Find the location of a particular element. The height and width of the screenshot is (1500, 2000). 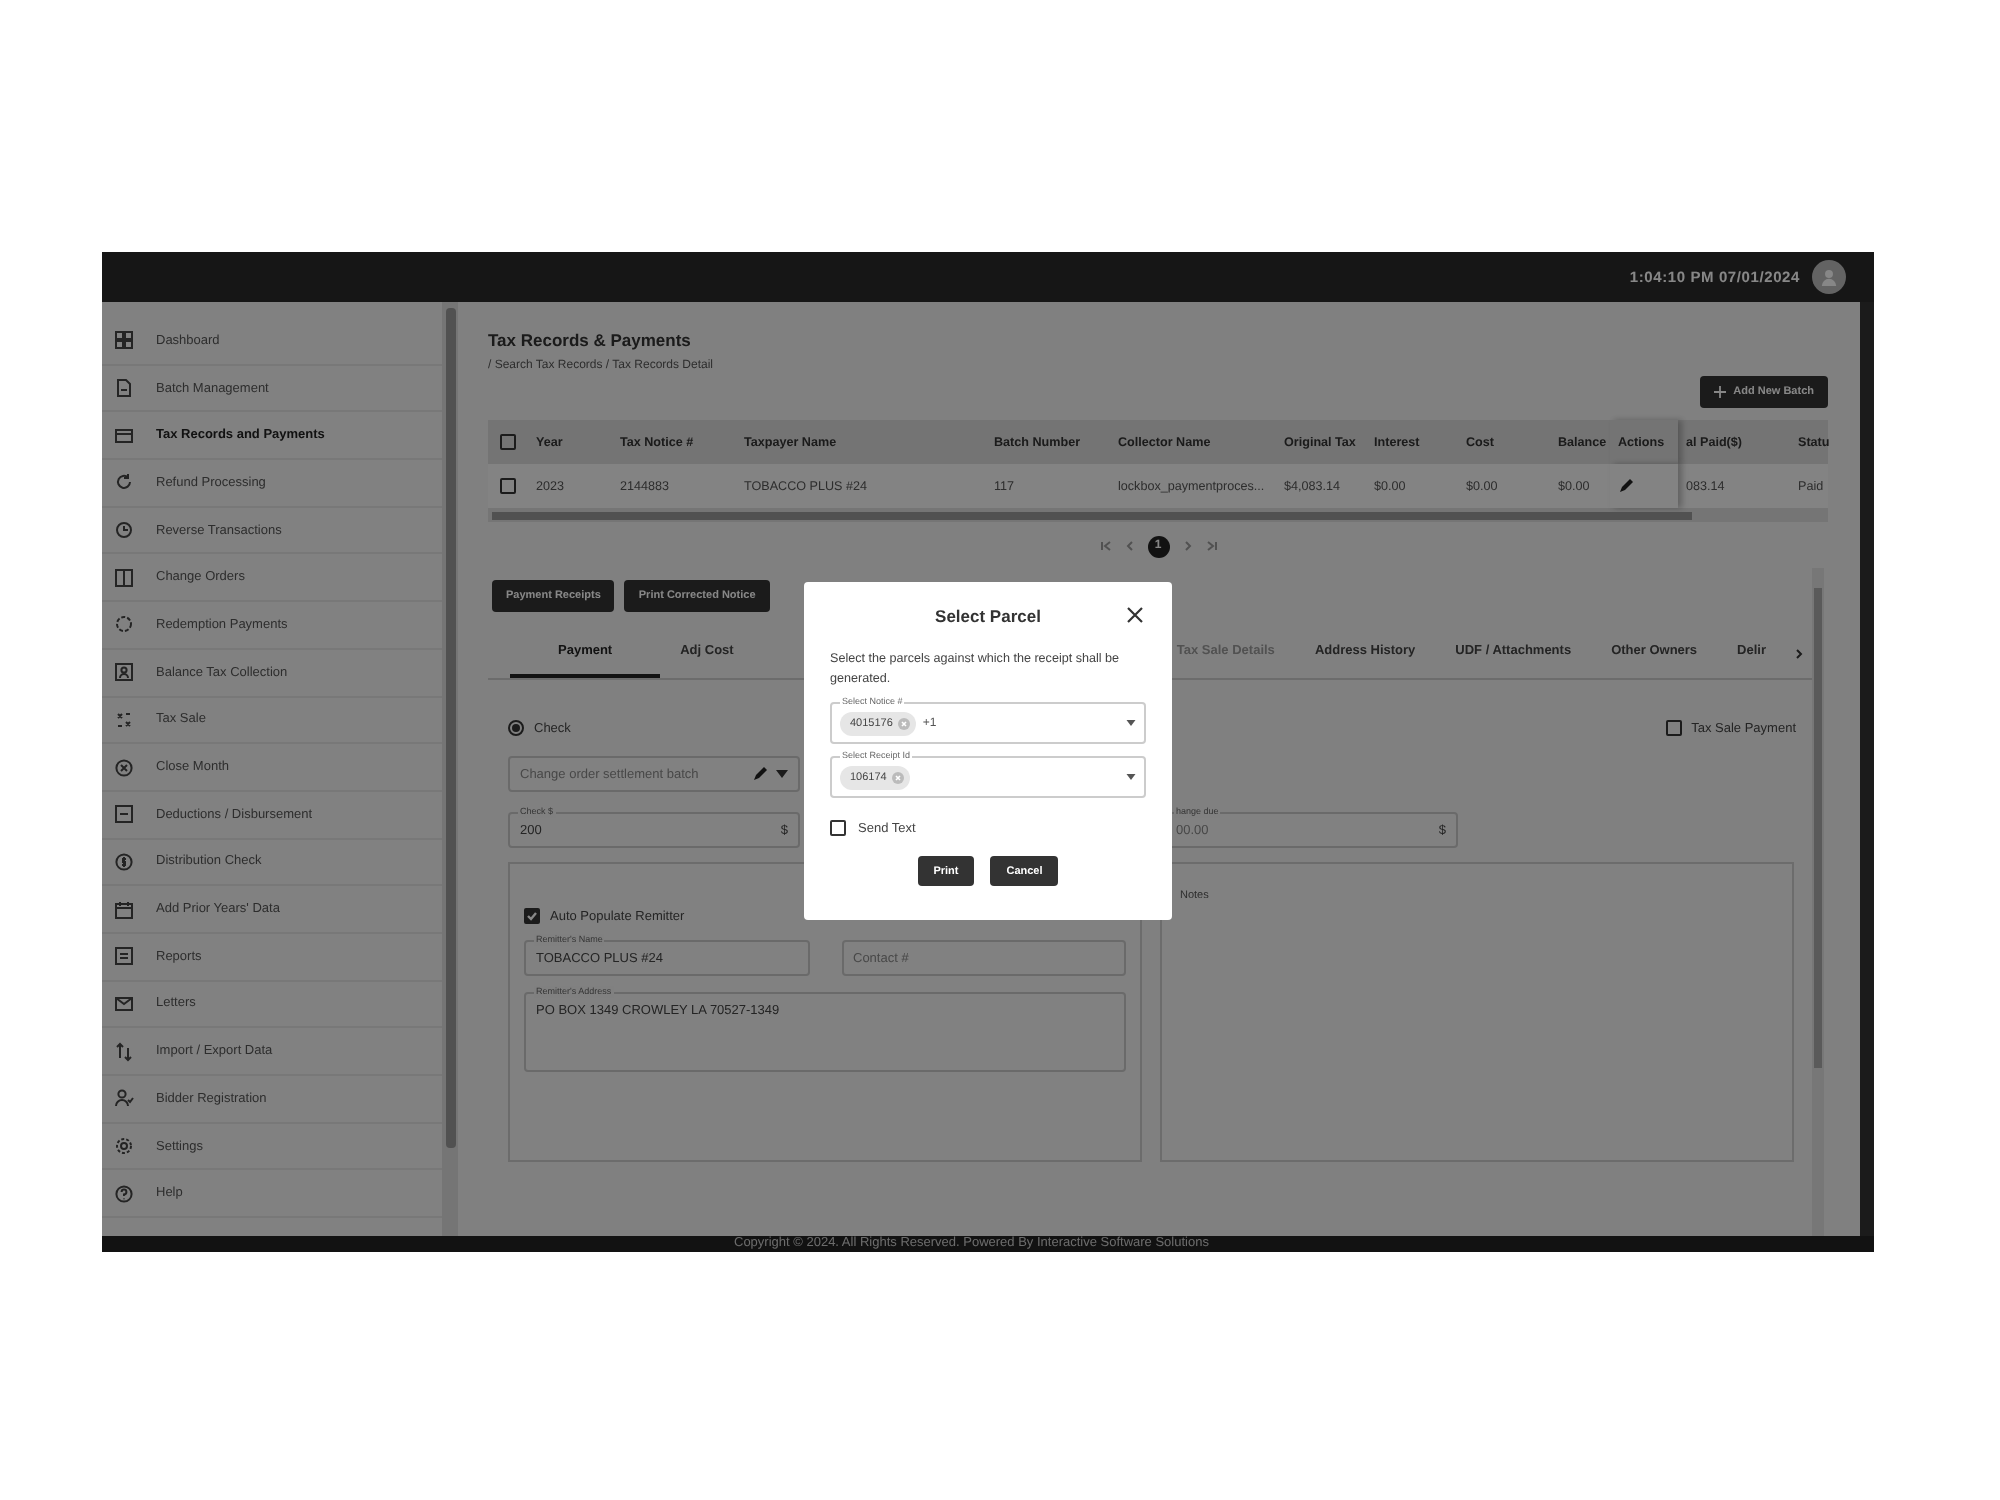

page-title: Tax Records & Payments is located at coordinates (590, 342).